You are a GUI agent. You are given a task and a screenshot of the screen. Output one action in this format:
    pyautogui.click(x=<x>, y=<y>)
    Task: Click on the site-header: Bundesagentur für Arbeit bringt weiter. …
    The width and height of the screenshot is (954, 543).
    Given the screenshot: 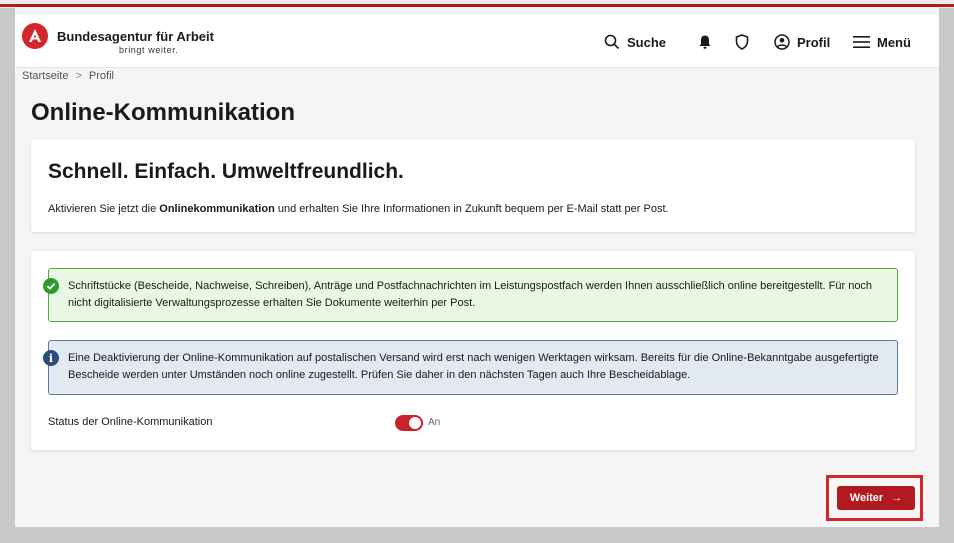 What is the action you would take?
    pyautogui.click(x=477, y=41)
    